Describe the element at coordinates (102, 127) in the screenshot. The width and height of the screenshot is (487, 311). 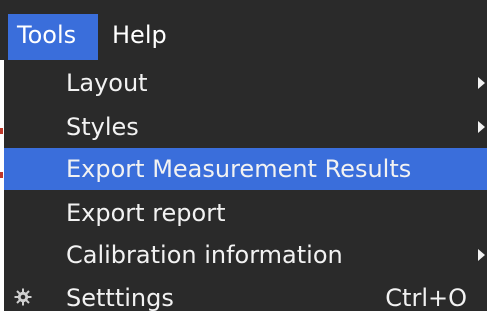
I see `menu-item-label: Styles` at that location.